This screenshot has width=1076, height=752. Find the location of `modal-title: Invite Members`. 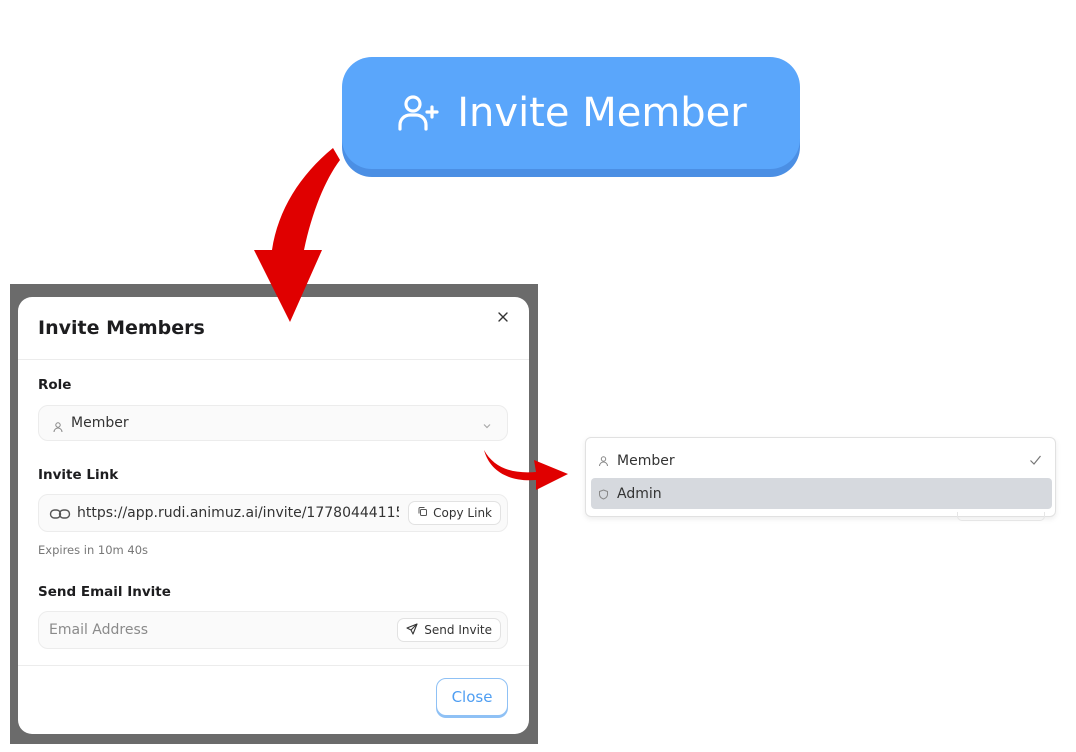

modal-title: Invite Members is located at coordinates (121, 328).